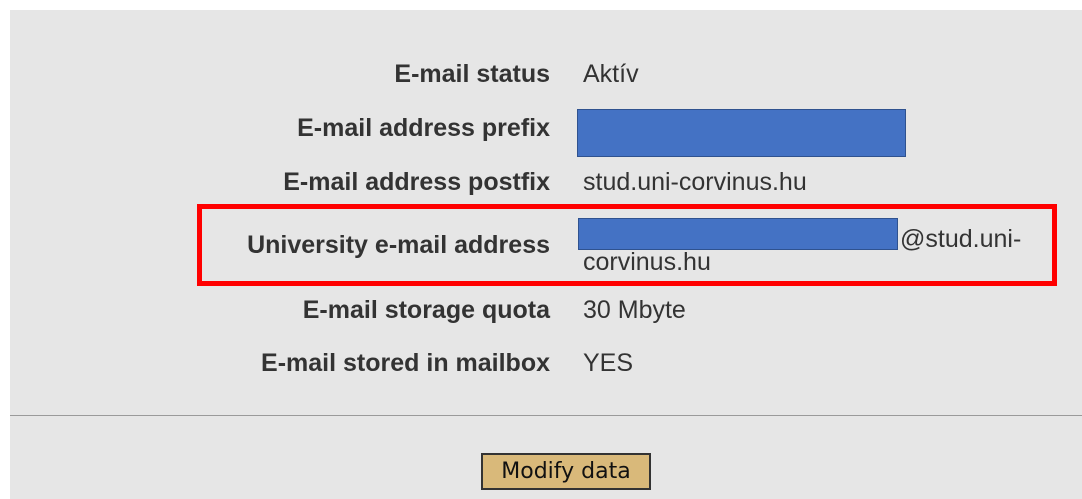  Describe the element at coordinates (426, 310) in the screenshot. I see `storage-quota-label: E-mail storage quota` at that location.